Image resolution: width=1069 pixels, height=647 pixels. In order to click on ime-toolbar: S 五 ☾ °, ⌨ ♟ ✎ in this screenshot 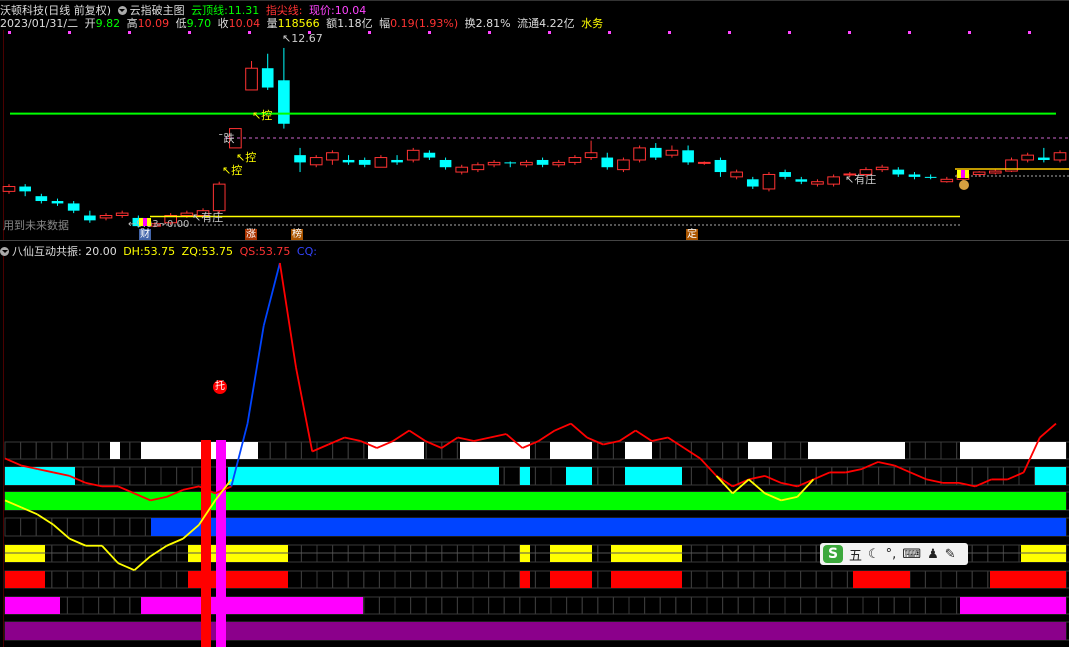, I will do `click(894, 554)`.